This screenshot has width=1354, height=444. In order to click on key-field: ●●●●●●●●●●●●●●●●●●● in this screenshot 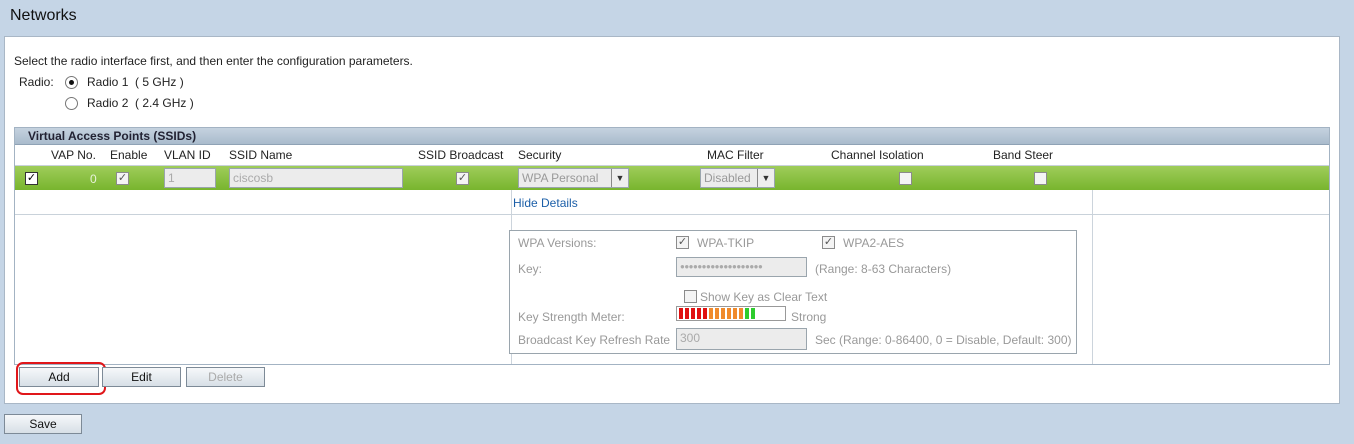, I will do `click(741, 267)`.